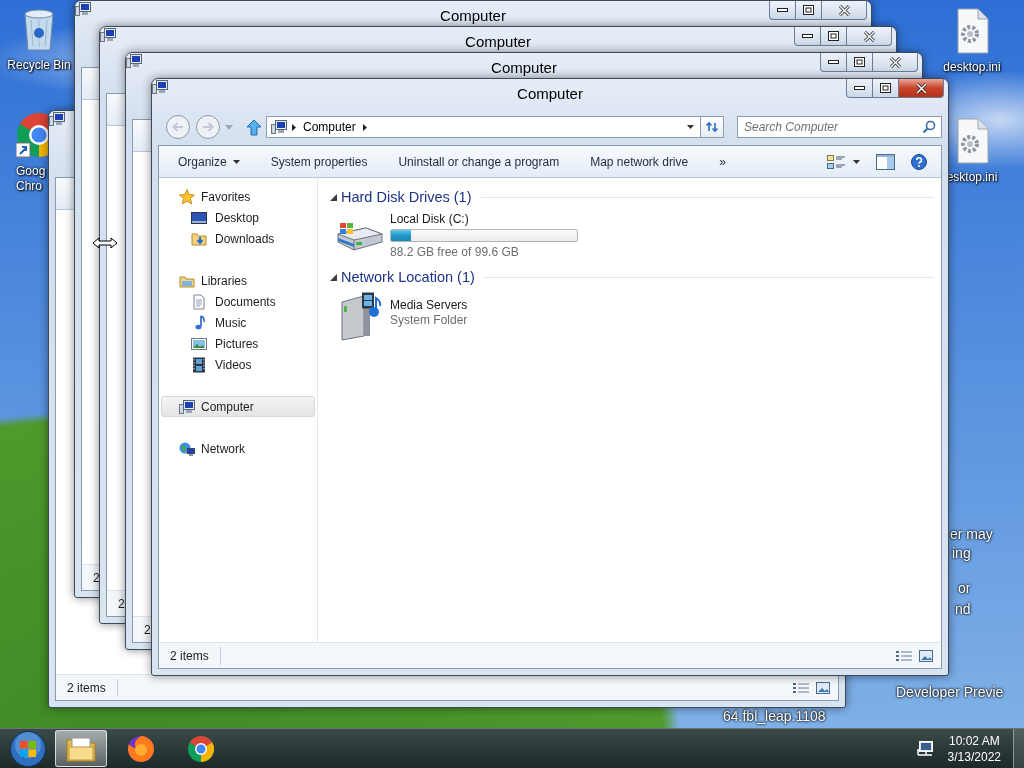 This screenshot has width=1024, height=768. I want to click on help-button, so click(919, 161).